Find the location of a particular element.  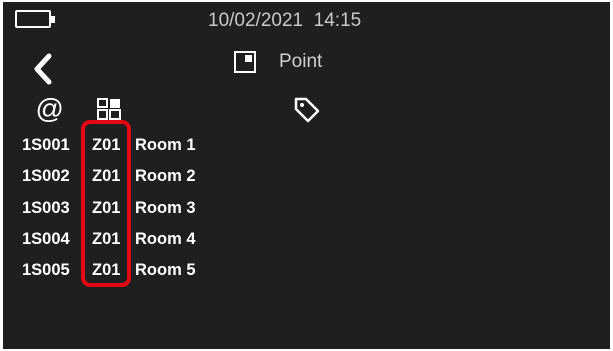

mode-title: Point is located at coordinates (301, 61).